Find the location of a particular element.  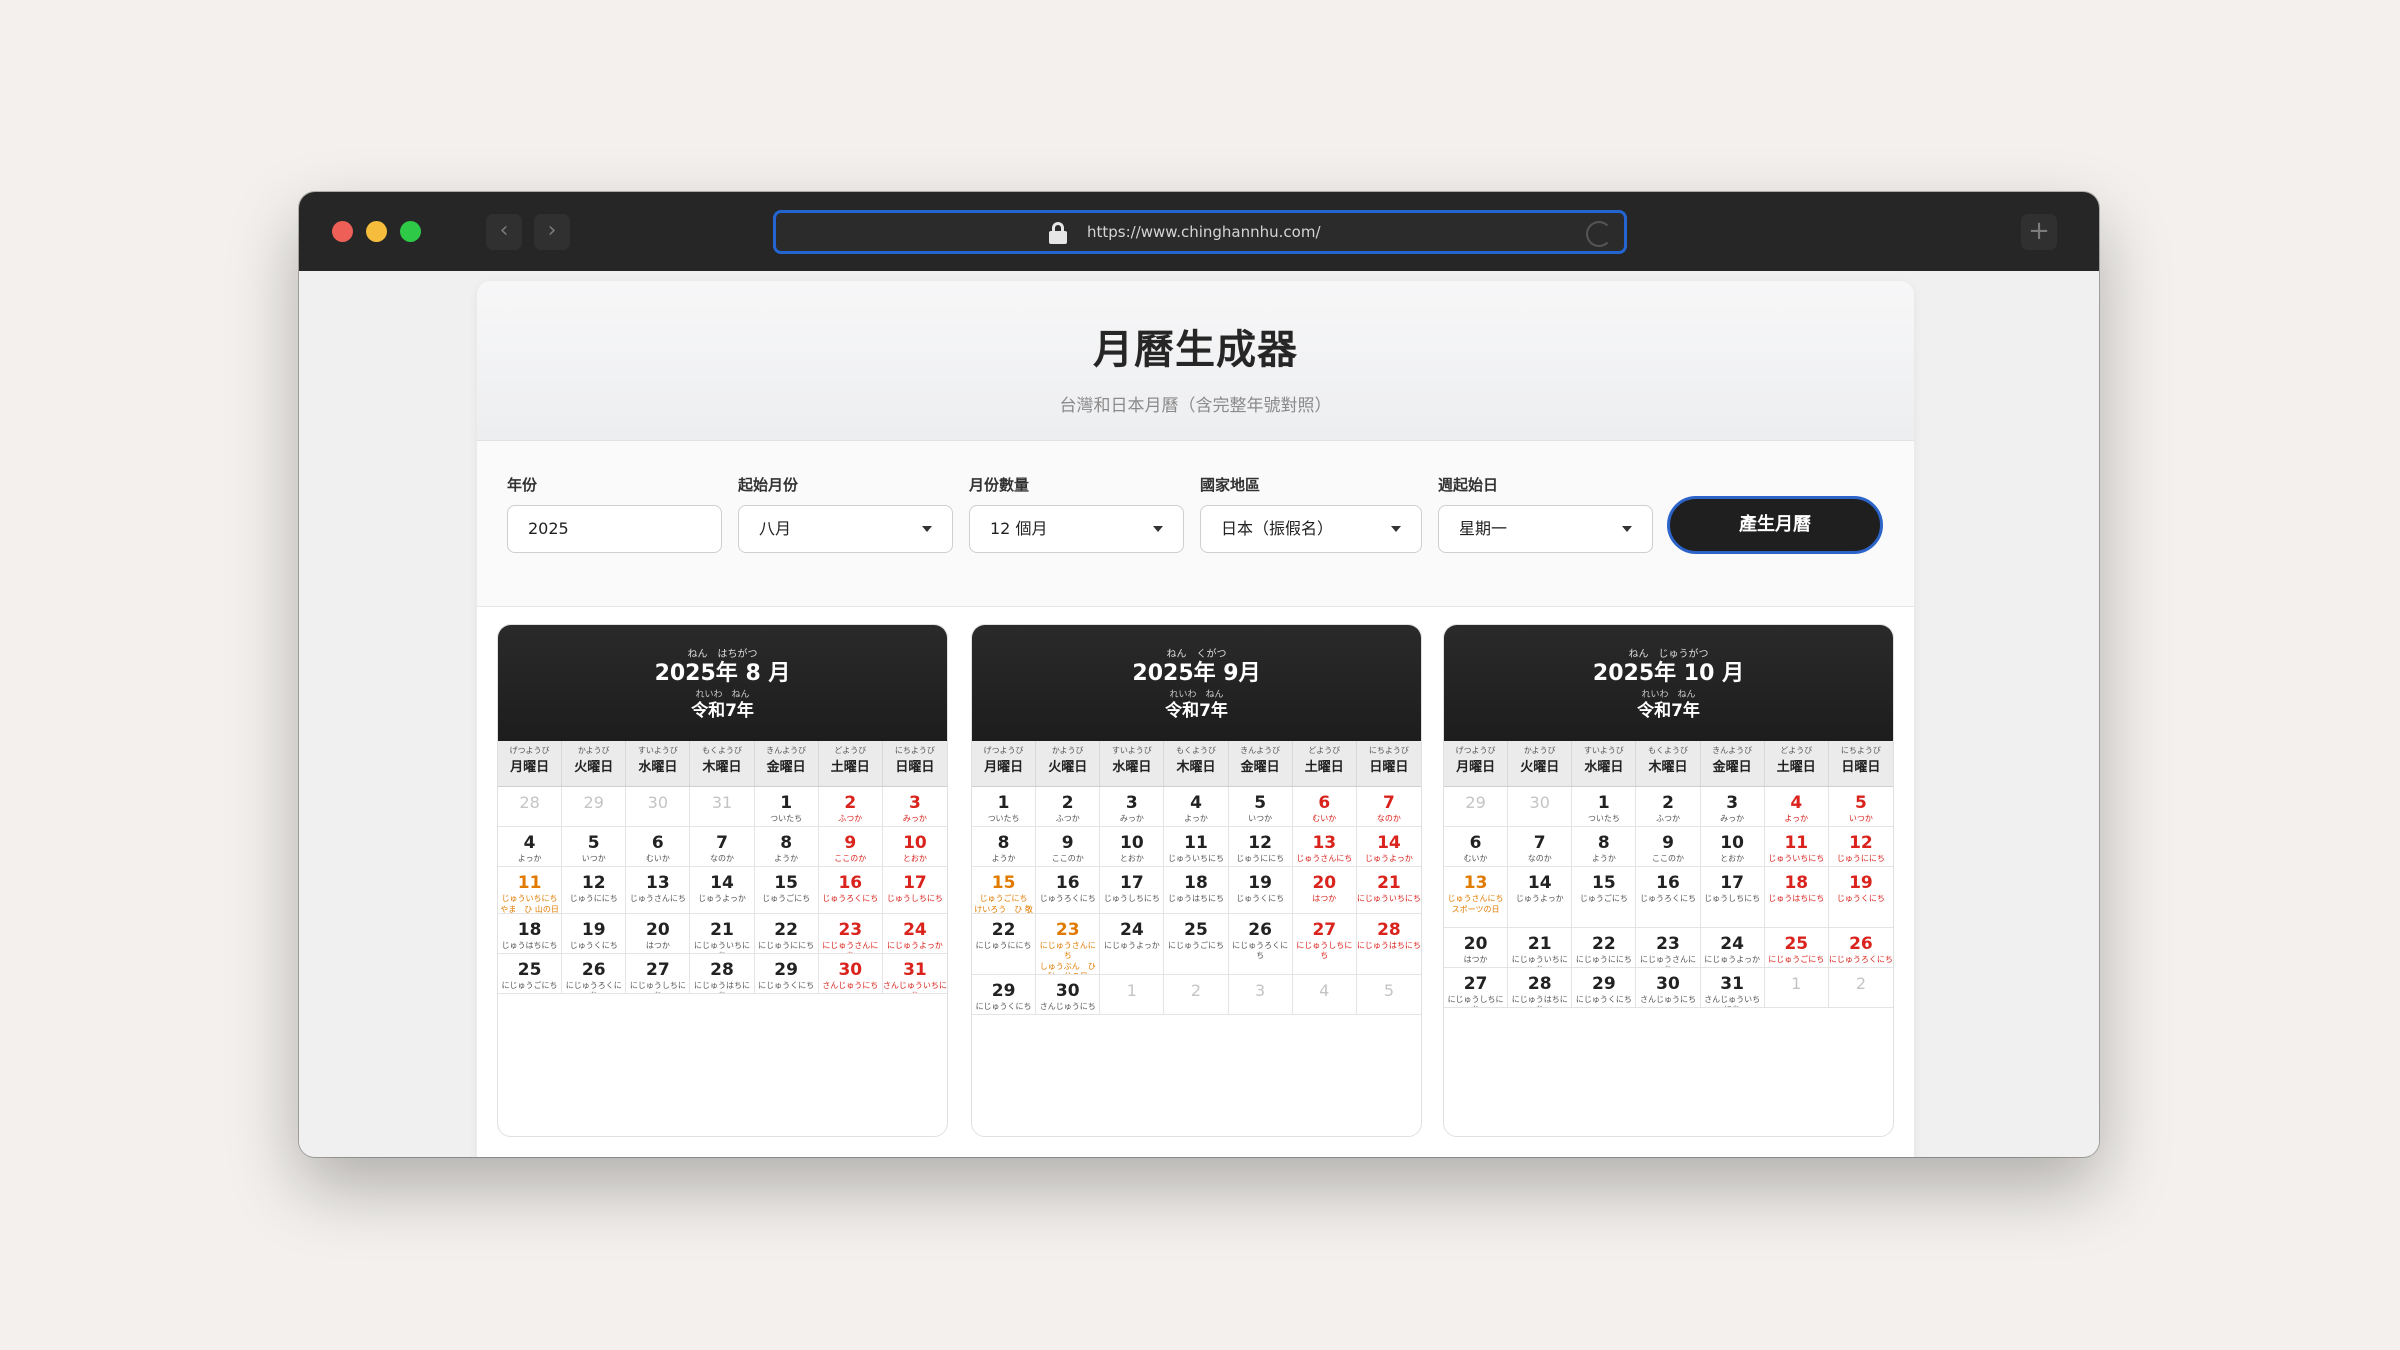

generate-calendar-button: 產生月曆 is located at coordinates (1775, 525).